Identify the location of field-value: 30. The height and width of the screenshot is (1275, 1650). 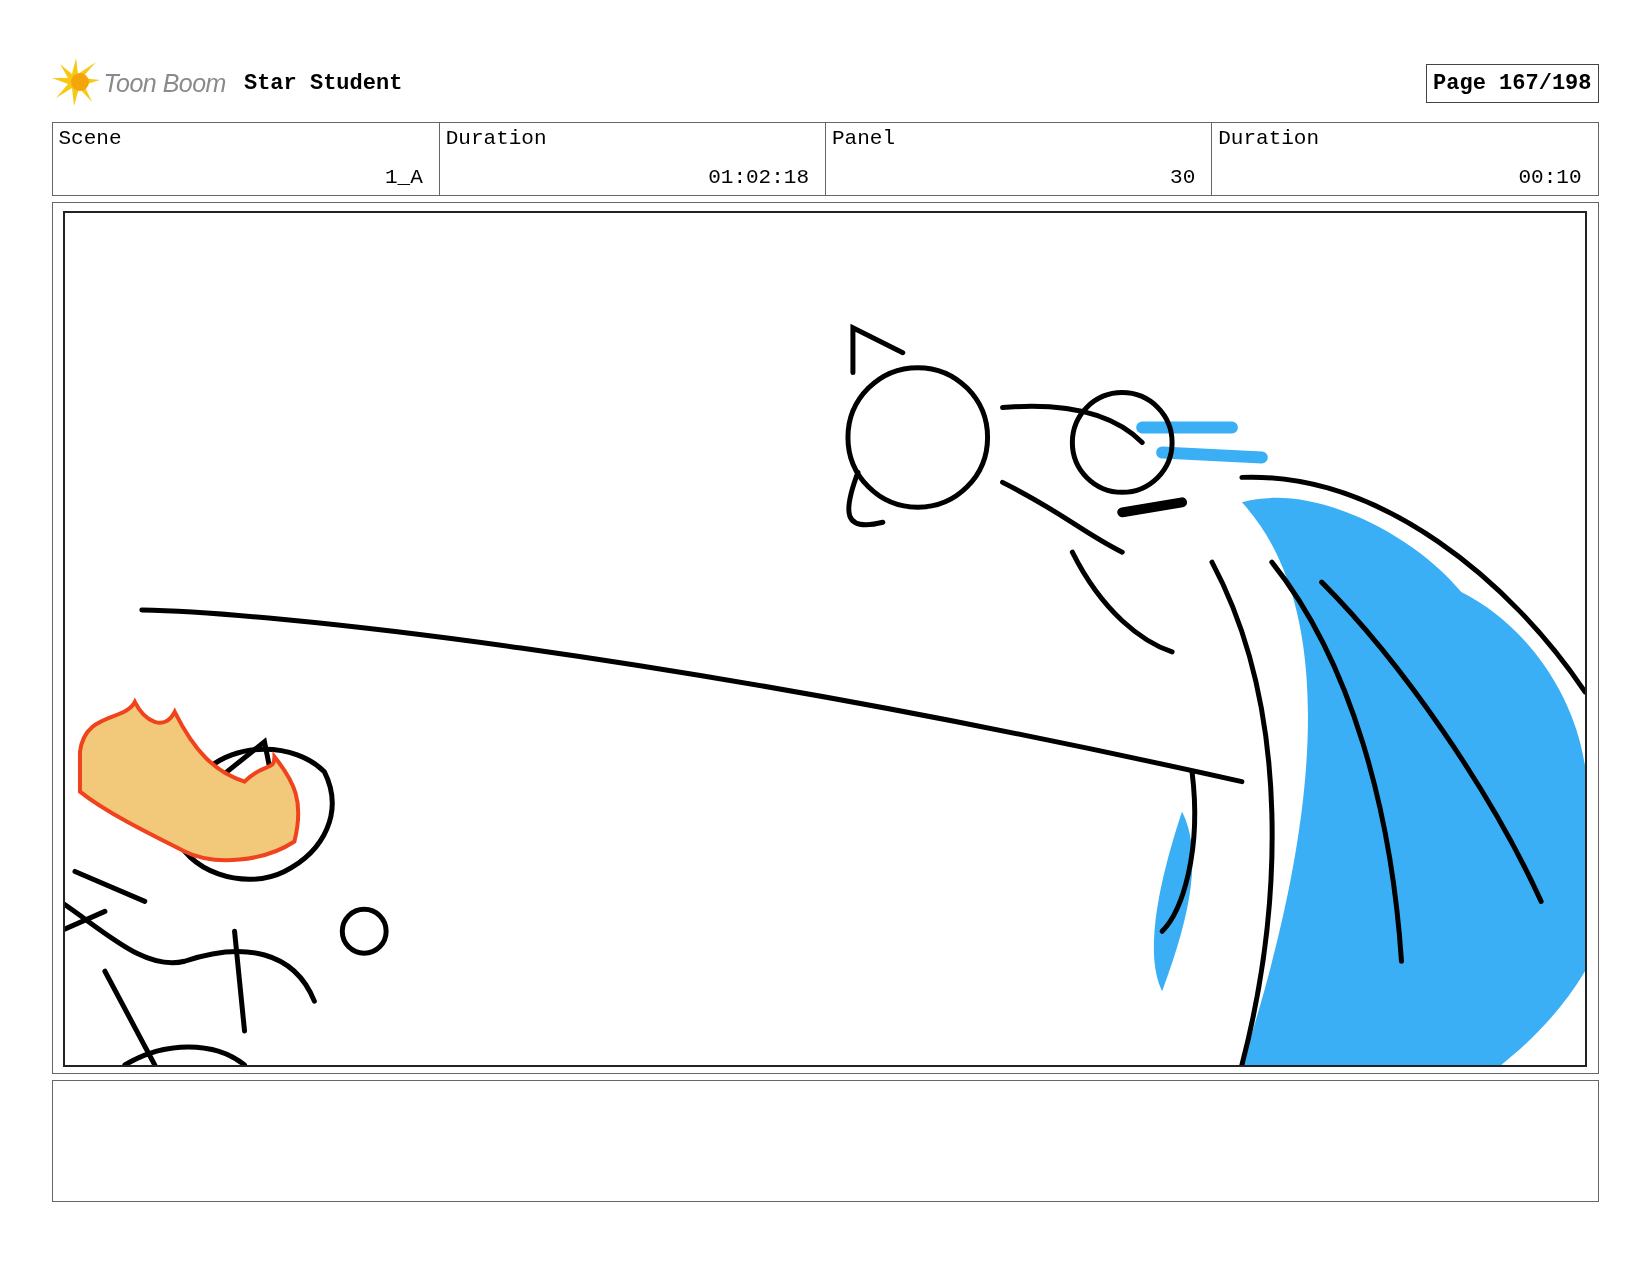
(1182, 177).